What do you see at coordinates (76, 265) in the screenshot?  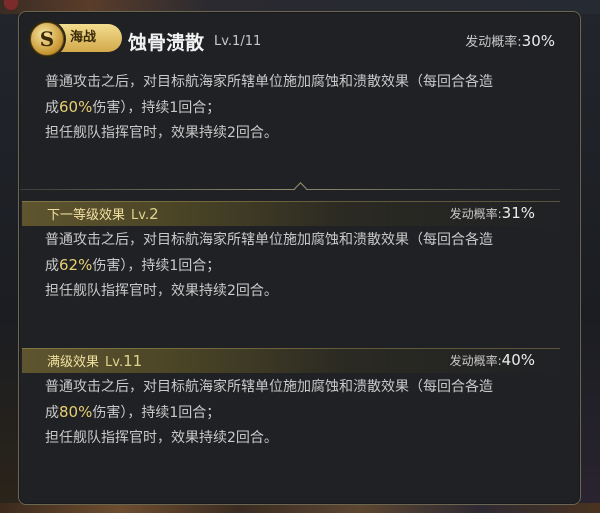 I see `next-damage-value: 62%` at bounding box center [76, 265].